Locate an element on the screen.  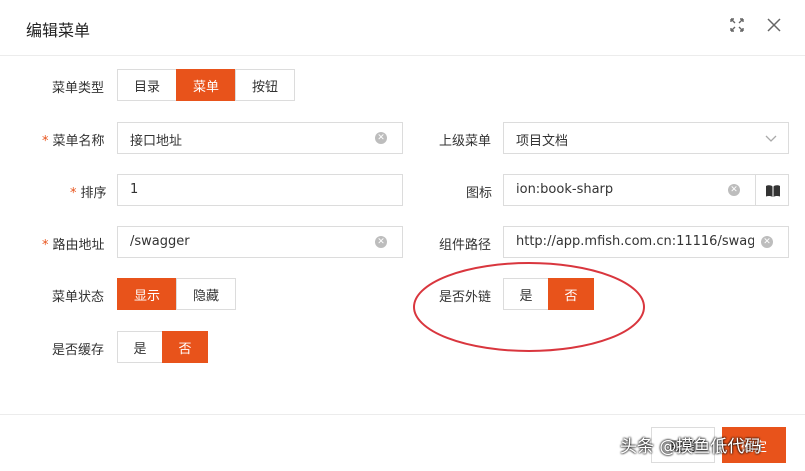
fullscreen-icon is located at coordinates (737, 25).